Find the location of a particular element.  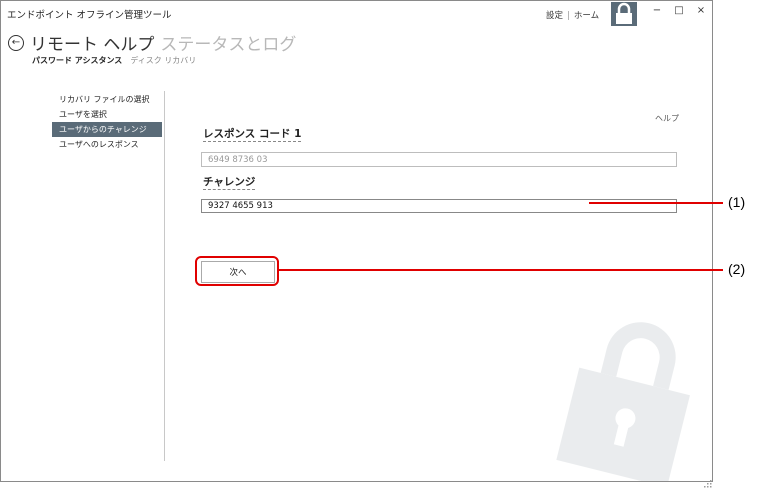

callout-2-ring is located at coordinates (237, 271).